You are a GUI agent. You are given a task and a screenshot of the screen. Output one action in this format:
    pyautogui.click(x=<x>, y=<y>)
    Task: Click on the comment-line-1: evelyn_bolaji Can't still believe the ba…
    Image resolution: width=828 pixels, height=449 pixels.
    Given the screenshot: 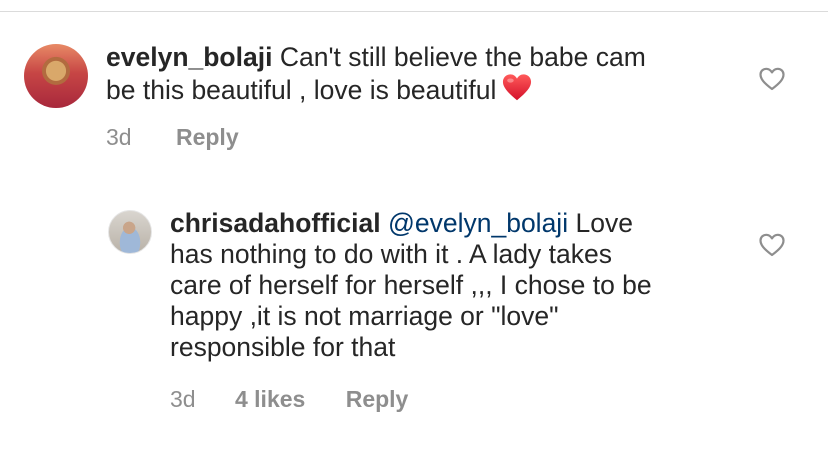 What is the action you would take?
    pyautogui.click(x=376, y=57)
    